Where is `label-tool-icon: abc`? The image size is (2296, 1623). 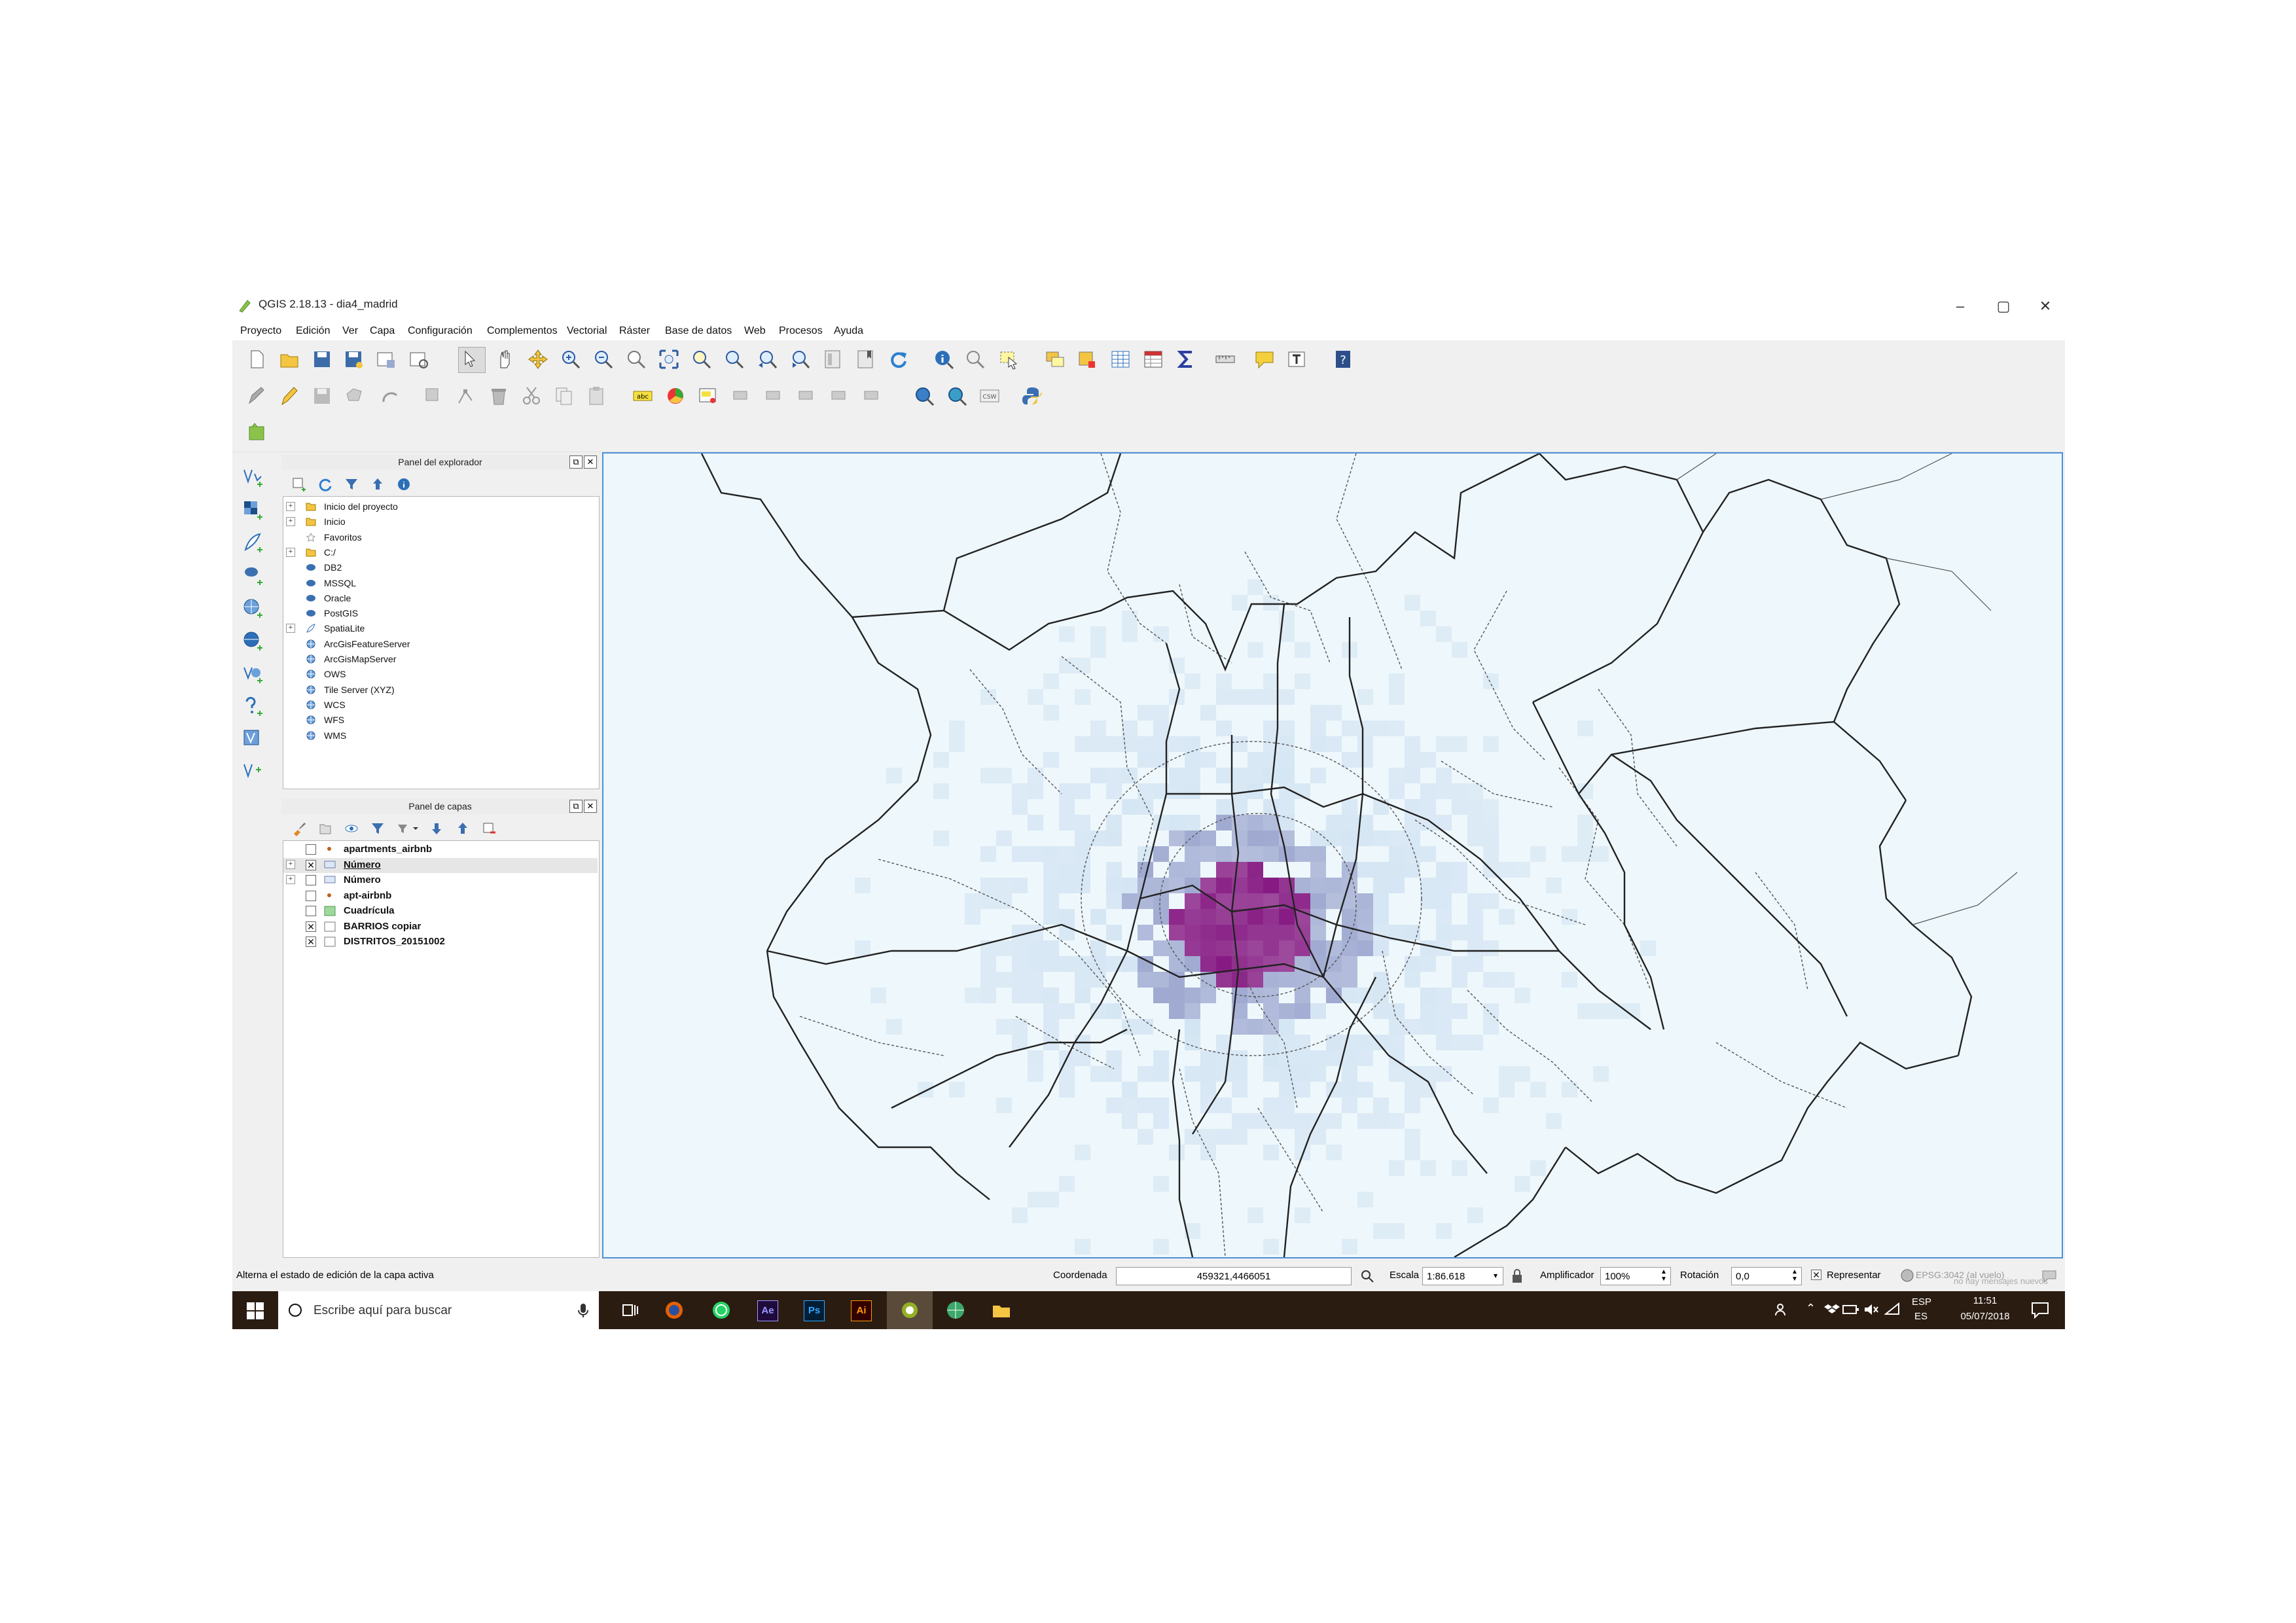 label-tool-icon: abc is located at coordinates (643, 396).